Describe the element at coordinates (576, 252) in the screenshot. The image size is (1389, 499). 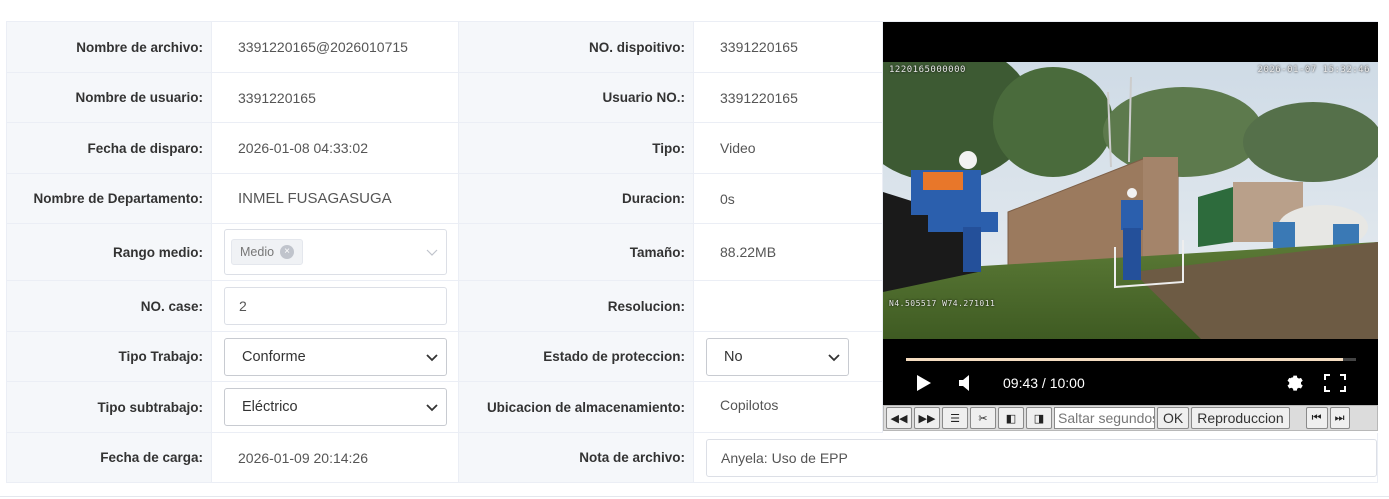
I see `label-tamano: Tamaño:` at that location.